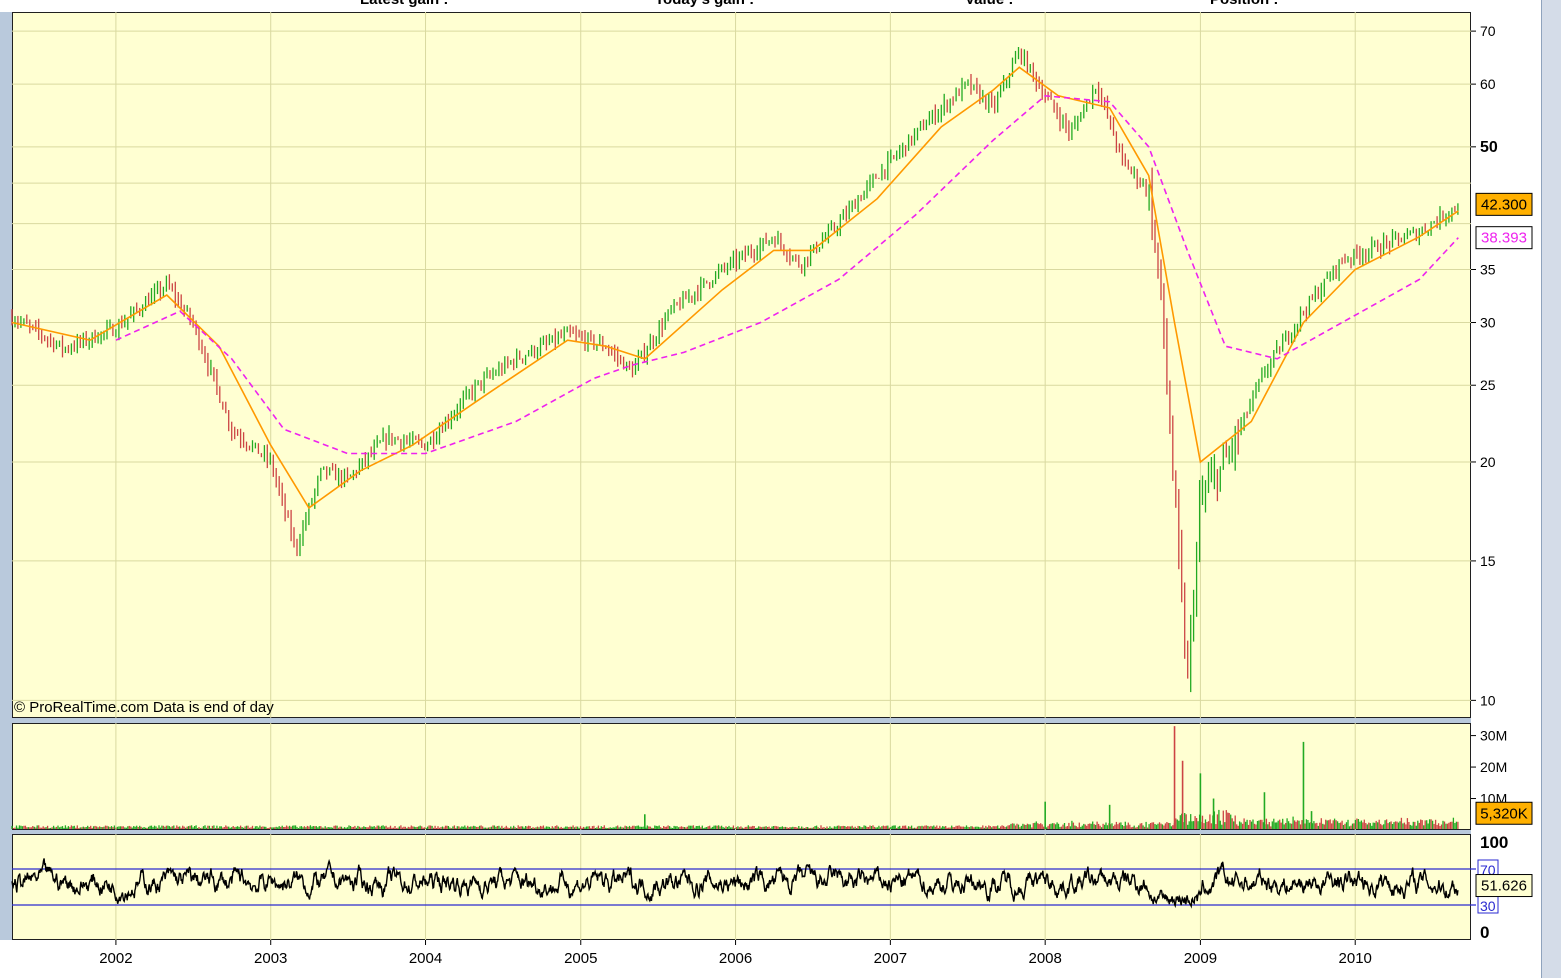 The height and width of the screenshot is (978, 1561). What do you see at coordinates (1200, 958) in the screenshot?
I see `x-tick-label: 2009` at bounding box center [1200, 958].